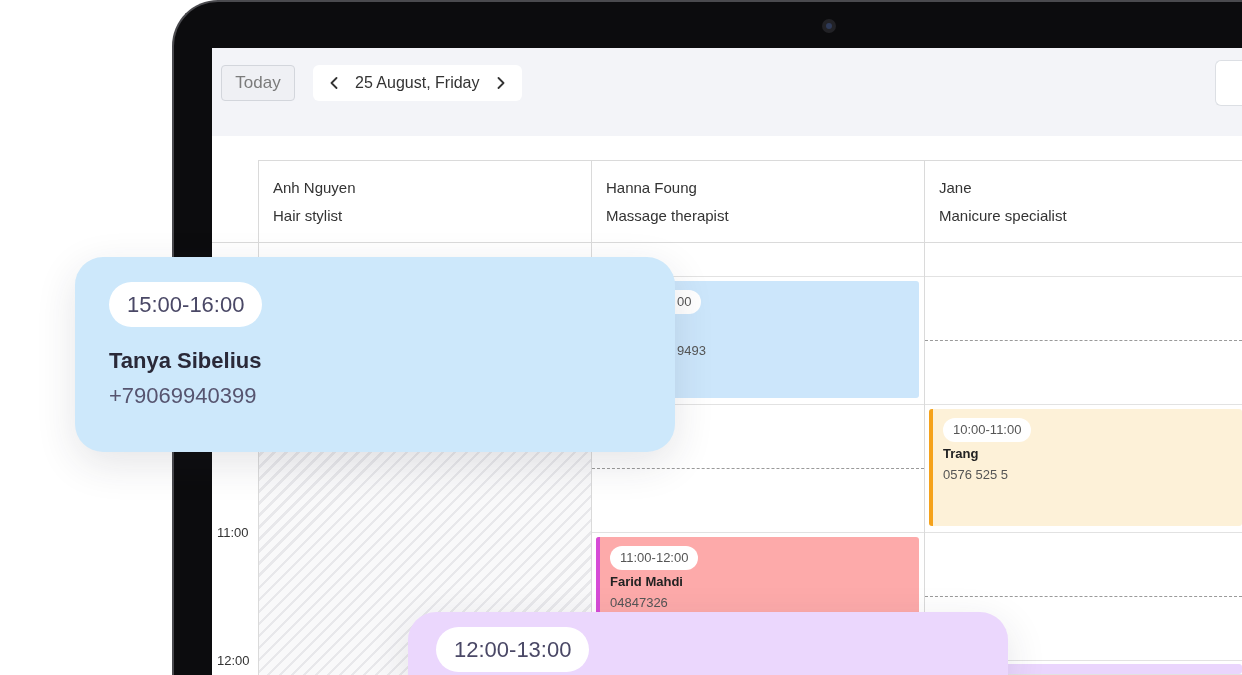 Image resolution: width=1242 pixels, height=675 pixels. What do you see at coordinates (651, 188) in the screenshot?
I see `staff-name: Hanna Foung` at bounding box center [651, 188].